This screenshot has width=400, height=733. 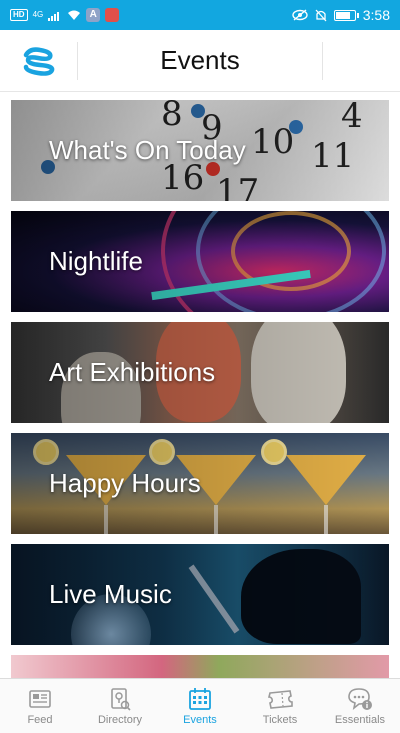 I want to click on event-card-label: What's On Today, so click(x=147, y=150).